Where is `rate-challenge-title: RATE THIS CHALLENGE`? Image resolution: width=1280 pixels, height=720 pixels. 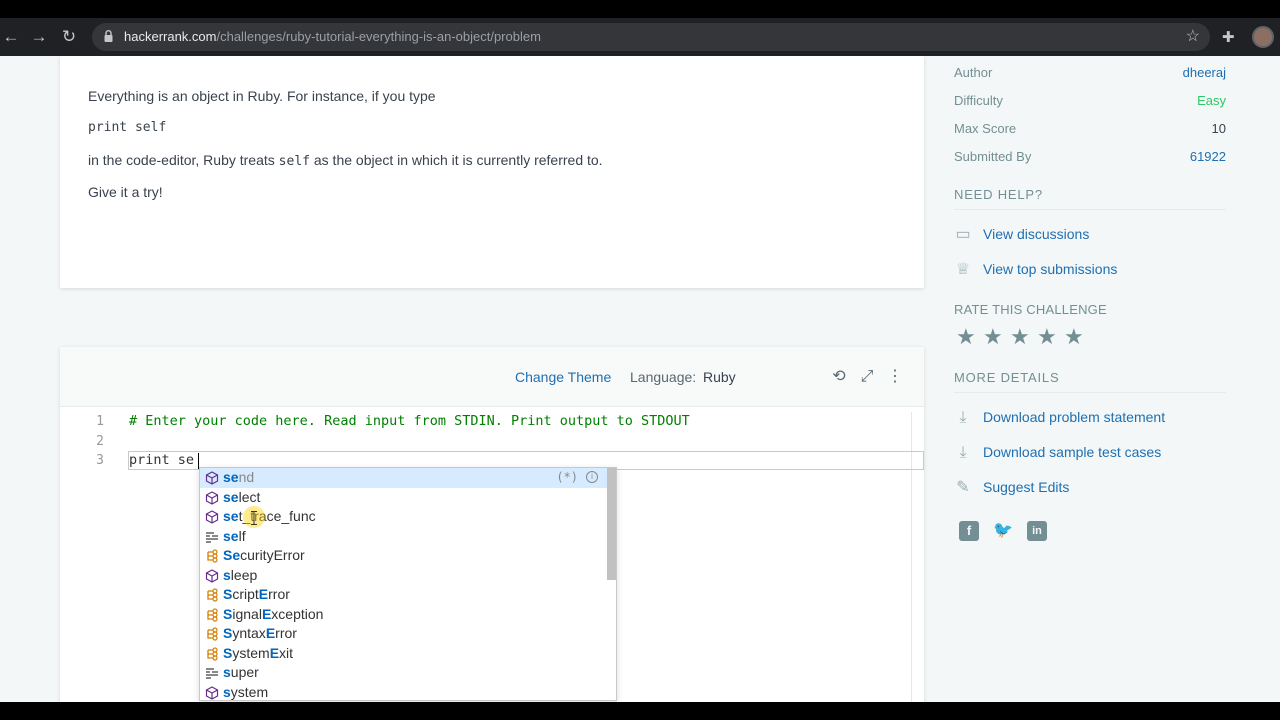 rate-challenge-title: RATE THIS CHALLENGE is located at coordinates (1030, 309).